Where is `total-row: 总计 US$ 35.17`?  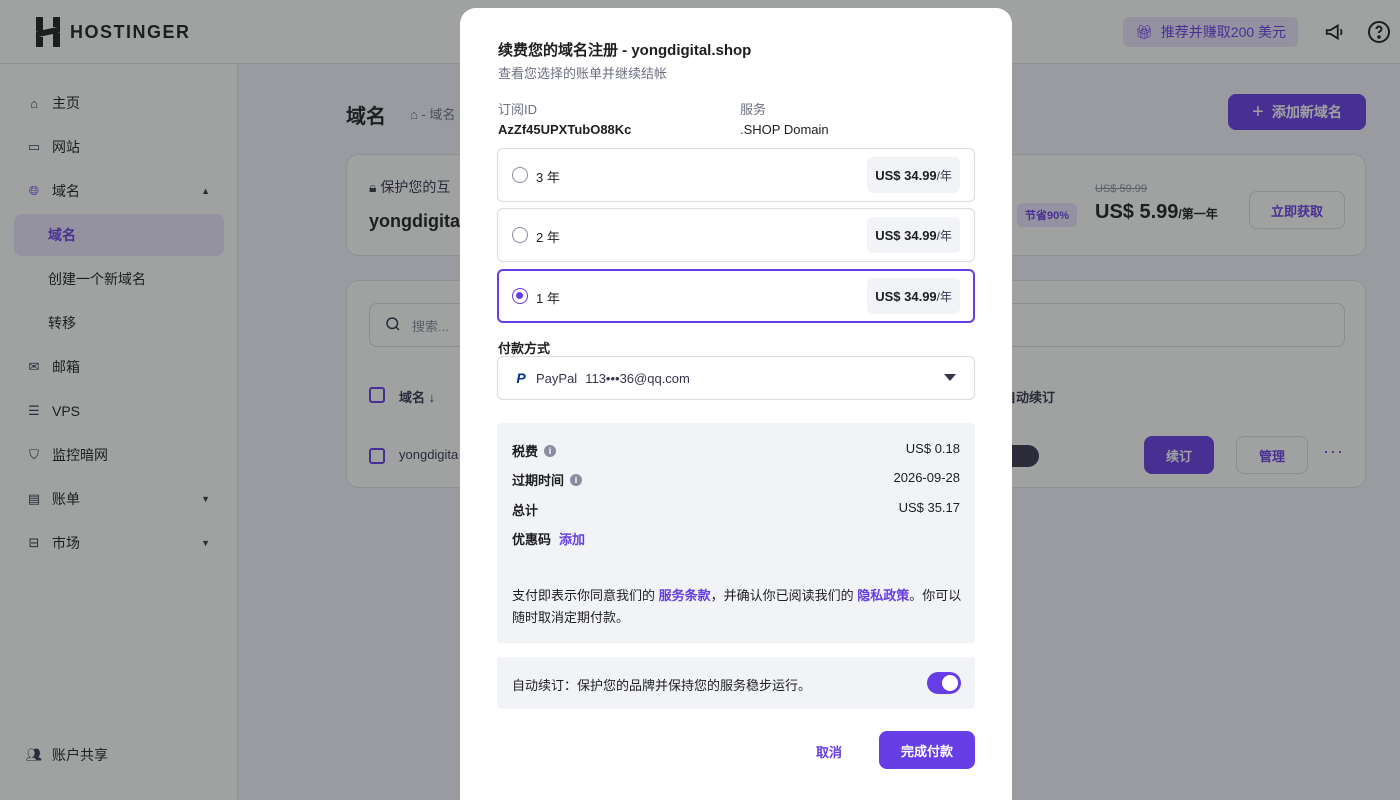 total-row: 总计 US$ 35.17 is located at coordinates (736, 509).